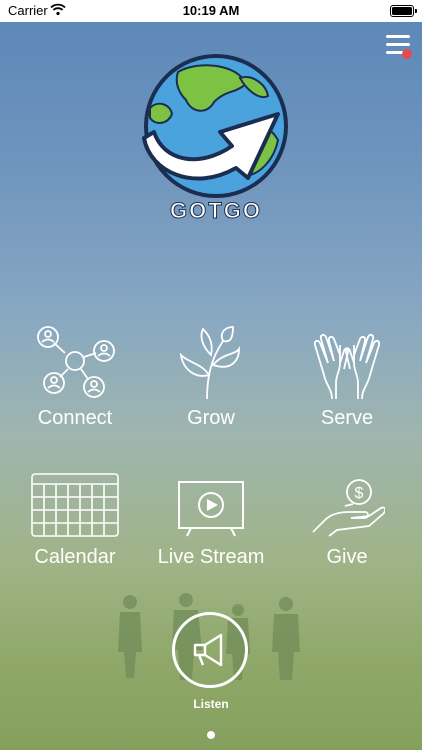 The image size is (422, 750). I want to click on clock: 10:19 AM, so click(211, 10).